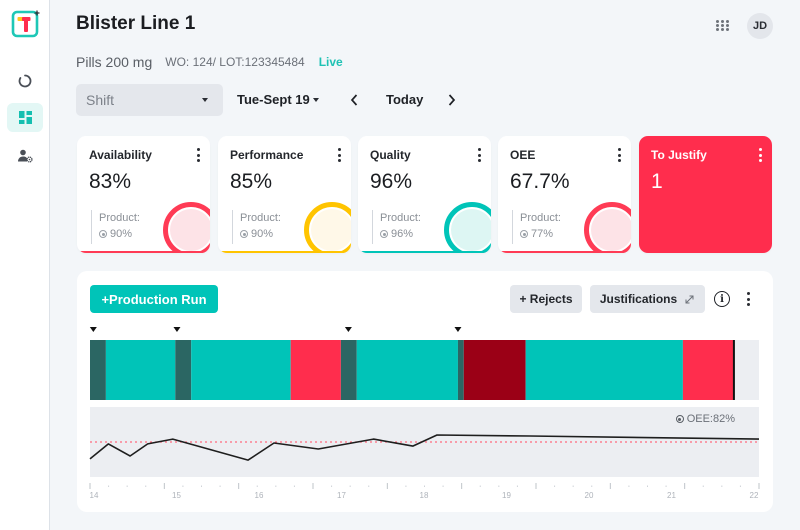 The width and height of the screenshot is (800, 530). Describe the element at coordinates (760, 26) in the screenshot. I see `user-avatar: JD` at that location.